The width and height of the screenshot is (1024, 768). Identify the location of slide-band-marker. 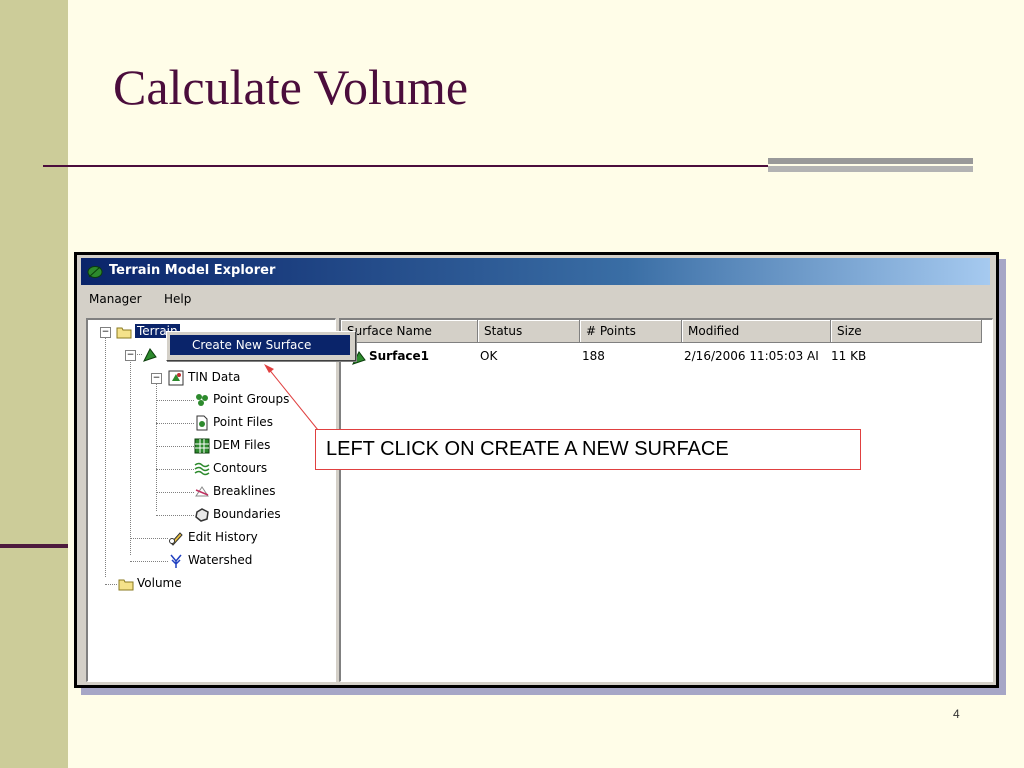
(34, 546).